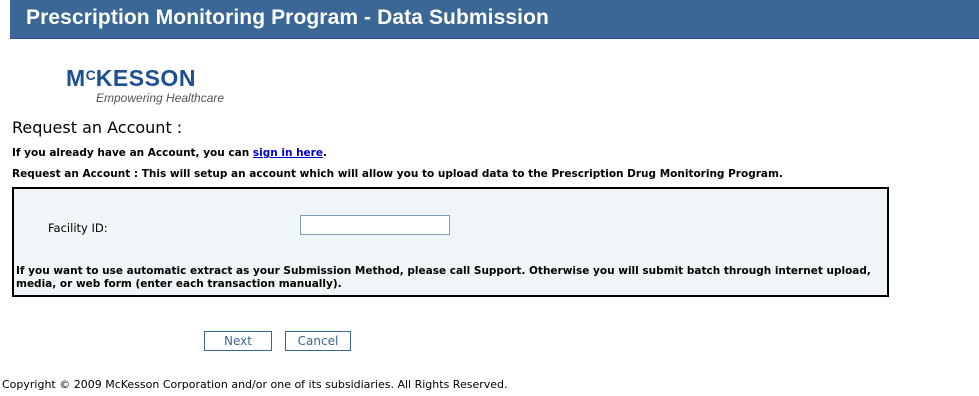  I want to click on request-account-heading: Request an Account :, so click(97, 127).